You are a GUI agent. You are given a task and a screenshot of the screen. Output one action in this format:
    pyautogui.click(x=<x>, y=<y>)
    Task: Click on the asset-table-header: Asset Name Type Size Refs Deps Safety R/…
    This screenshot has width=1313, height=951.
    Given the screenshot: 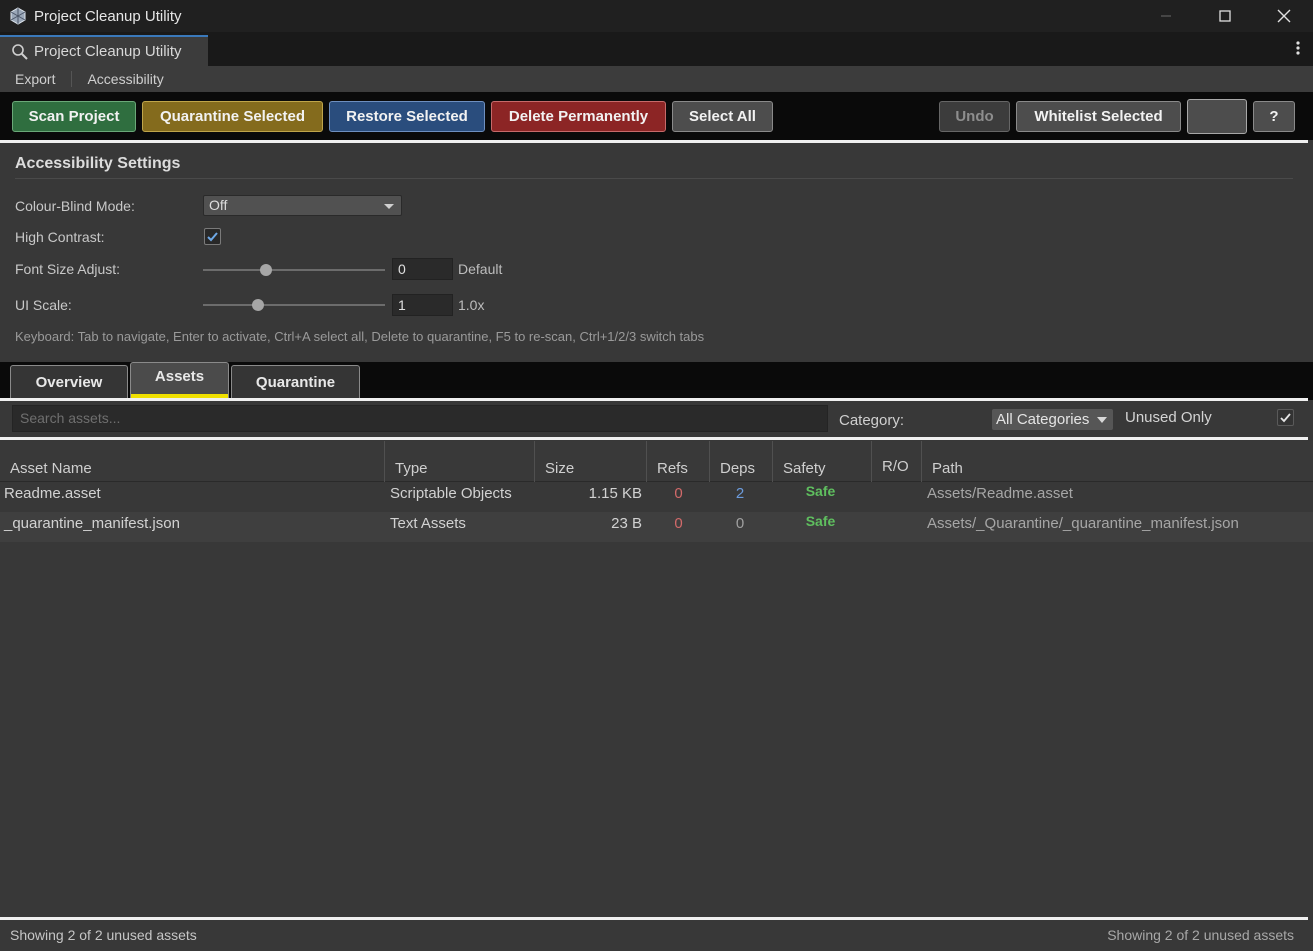 What is the action you would take?
    pyautogui.click(x=656, y=461)
    